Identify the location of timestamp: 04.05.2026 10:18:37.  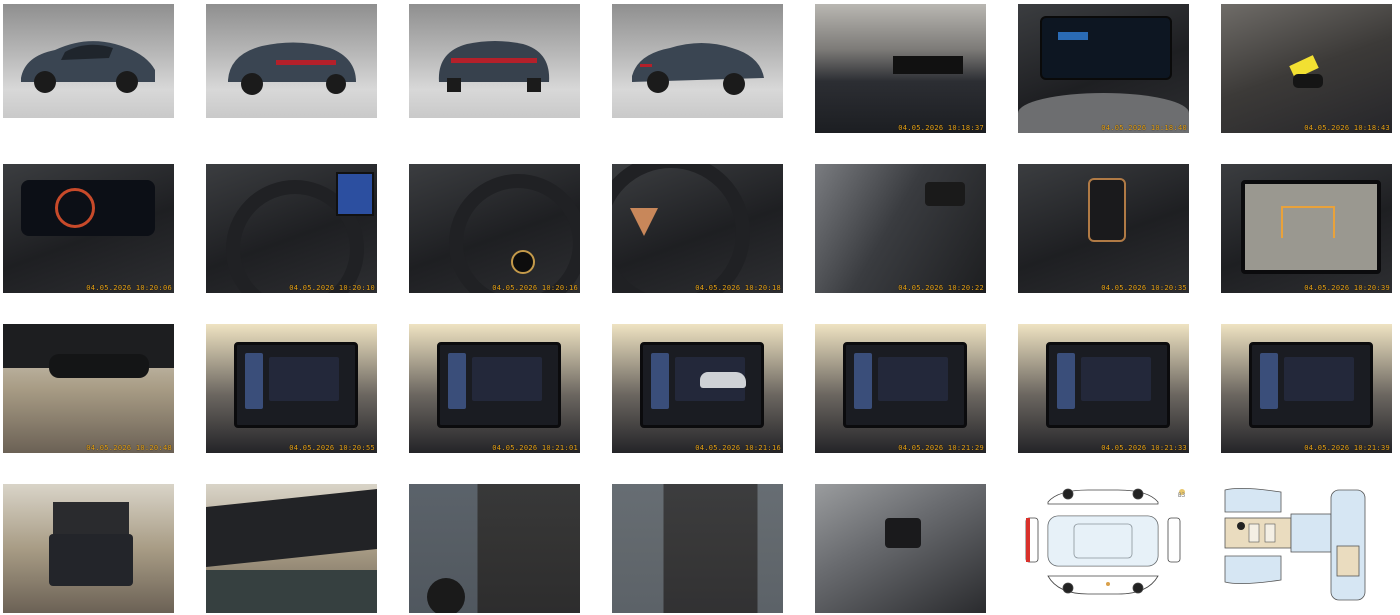
(941, 128).